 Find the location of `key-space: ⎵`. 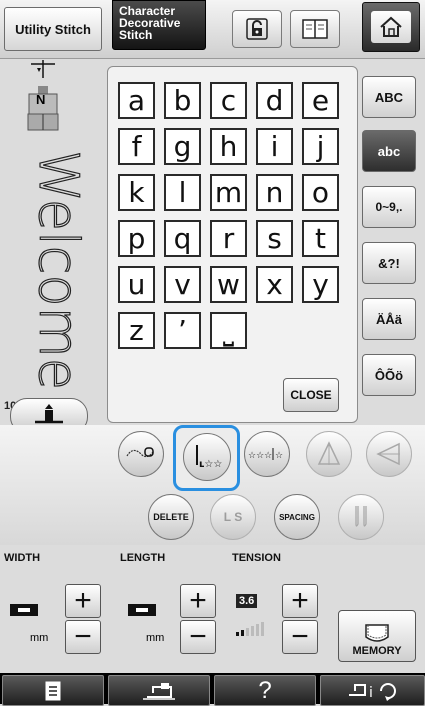

key-space: ⎵ is located at coordinates (228, 330).